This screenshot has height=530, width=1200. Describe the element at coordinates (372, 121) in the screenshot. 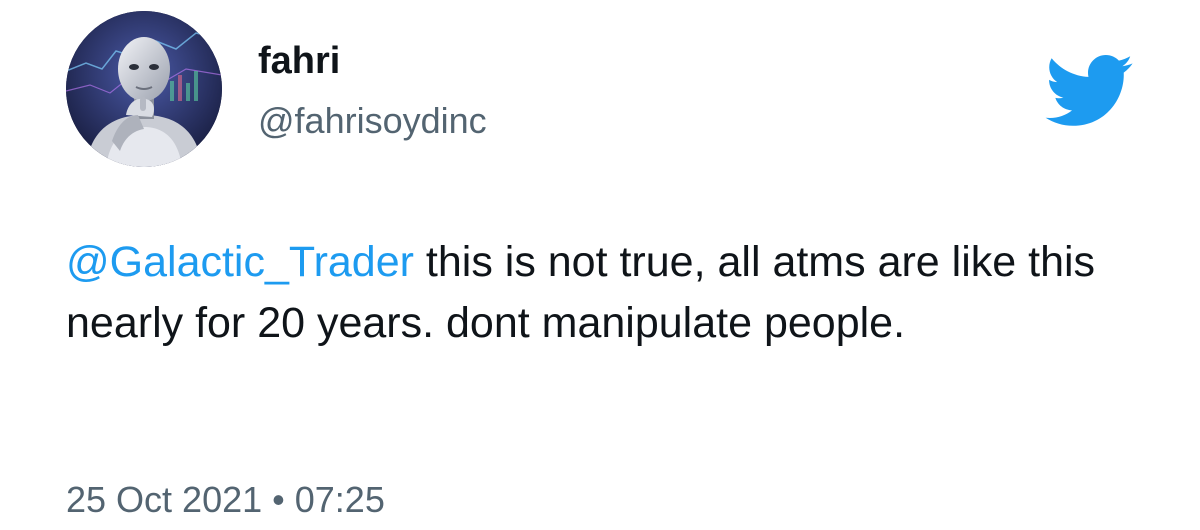

I see `user-handle: @fahrisoydinc` at that location.